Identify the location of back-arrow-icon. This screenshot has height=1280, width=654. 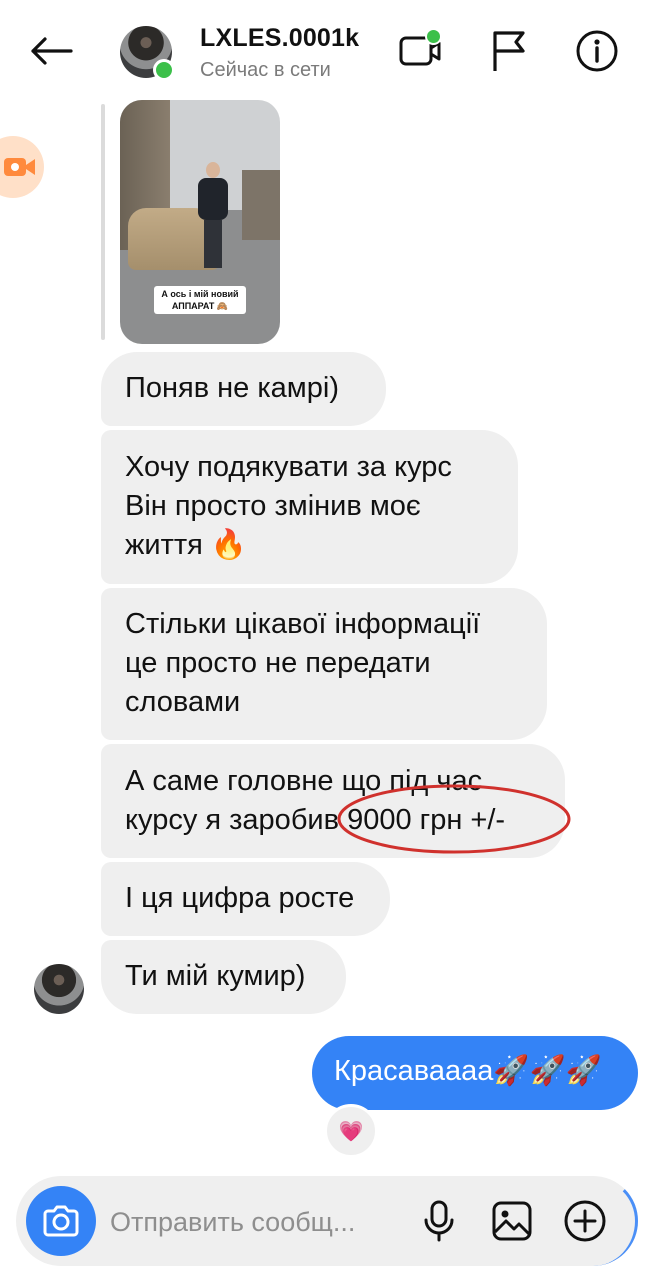
(52, 51).